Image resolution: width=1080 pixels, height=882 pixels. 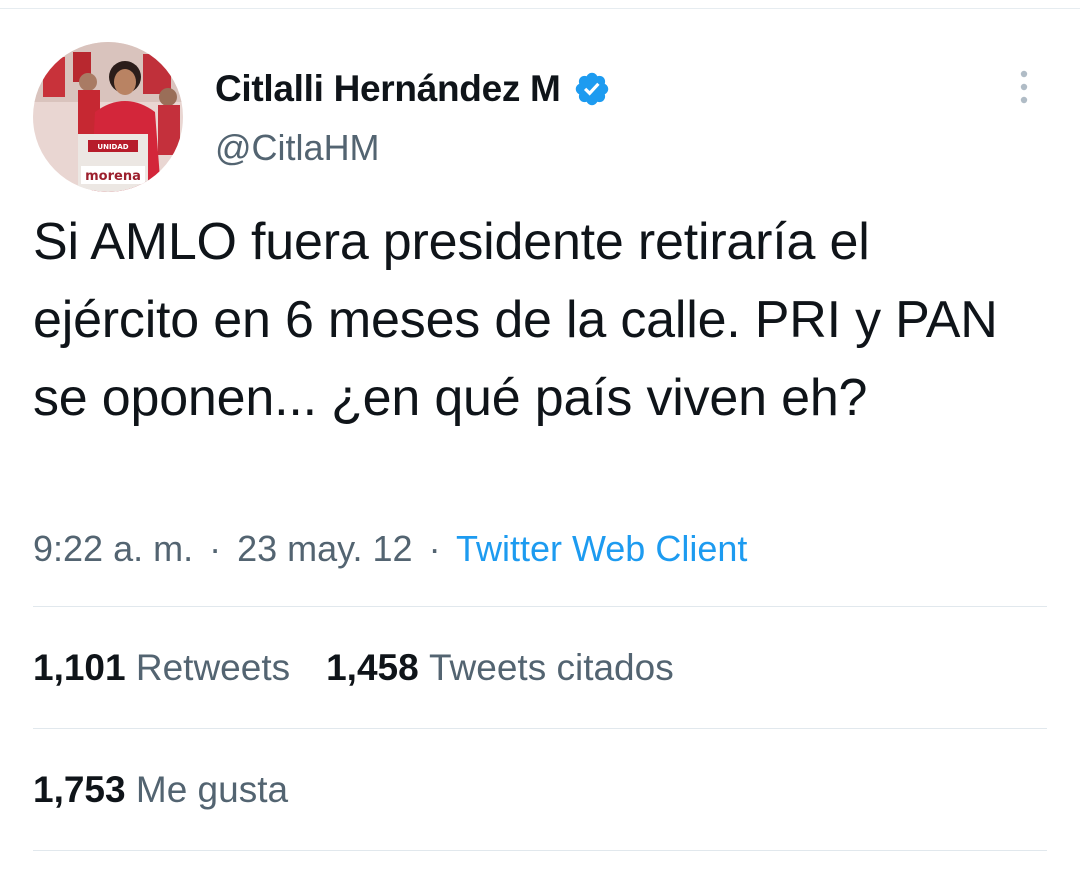 I want to click on likes-stat: 1,753 Me gusta, so click(x=160, y=790).